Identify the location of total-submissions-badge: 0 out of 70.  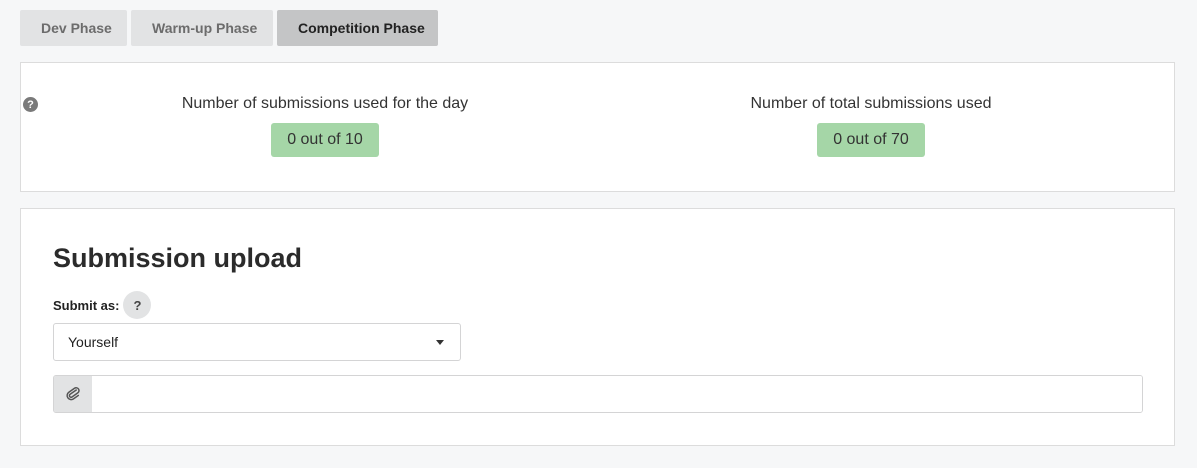
(871, 140).